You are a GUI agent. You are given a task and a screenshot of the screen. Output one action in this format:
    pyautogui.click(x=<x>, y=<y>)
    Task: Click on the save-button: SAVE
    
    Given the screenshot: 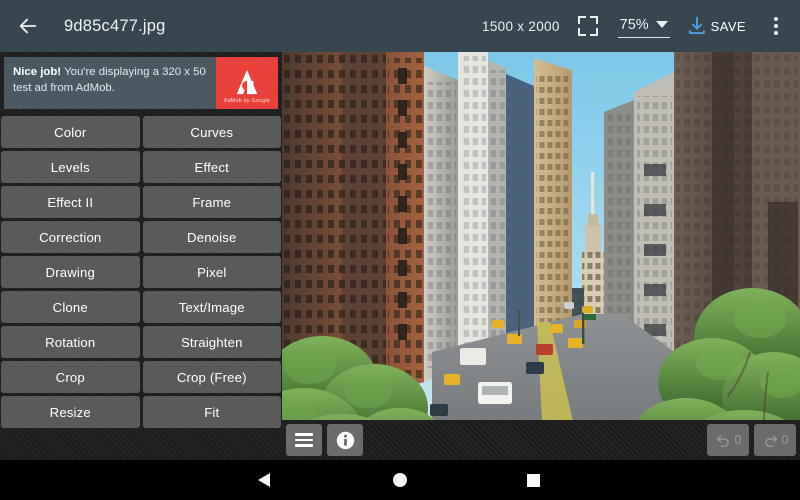 What is the action you would take?
    pyautogui.click(x=716, y=26)
    